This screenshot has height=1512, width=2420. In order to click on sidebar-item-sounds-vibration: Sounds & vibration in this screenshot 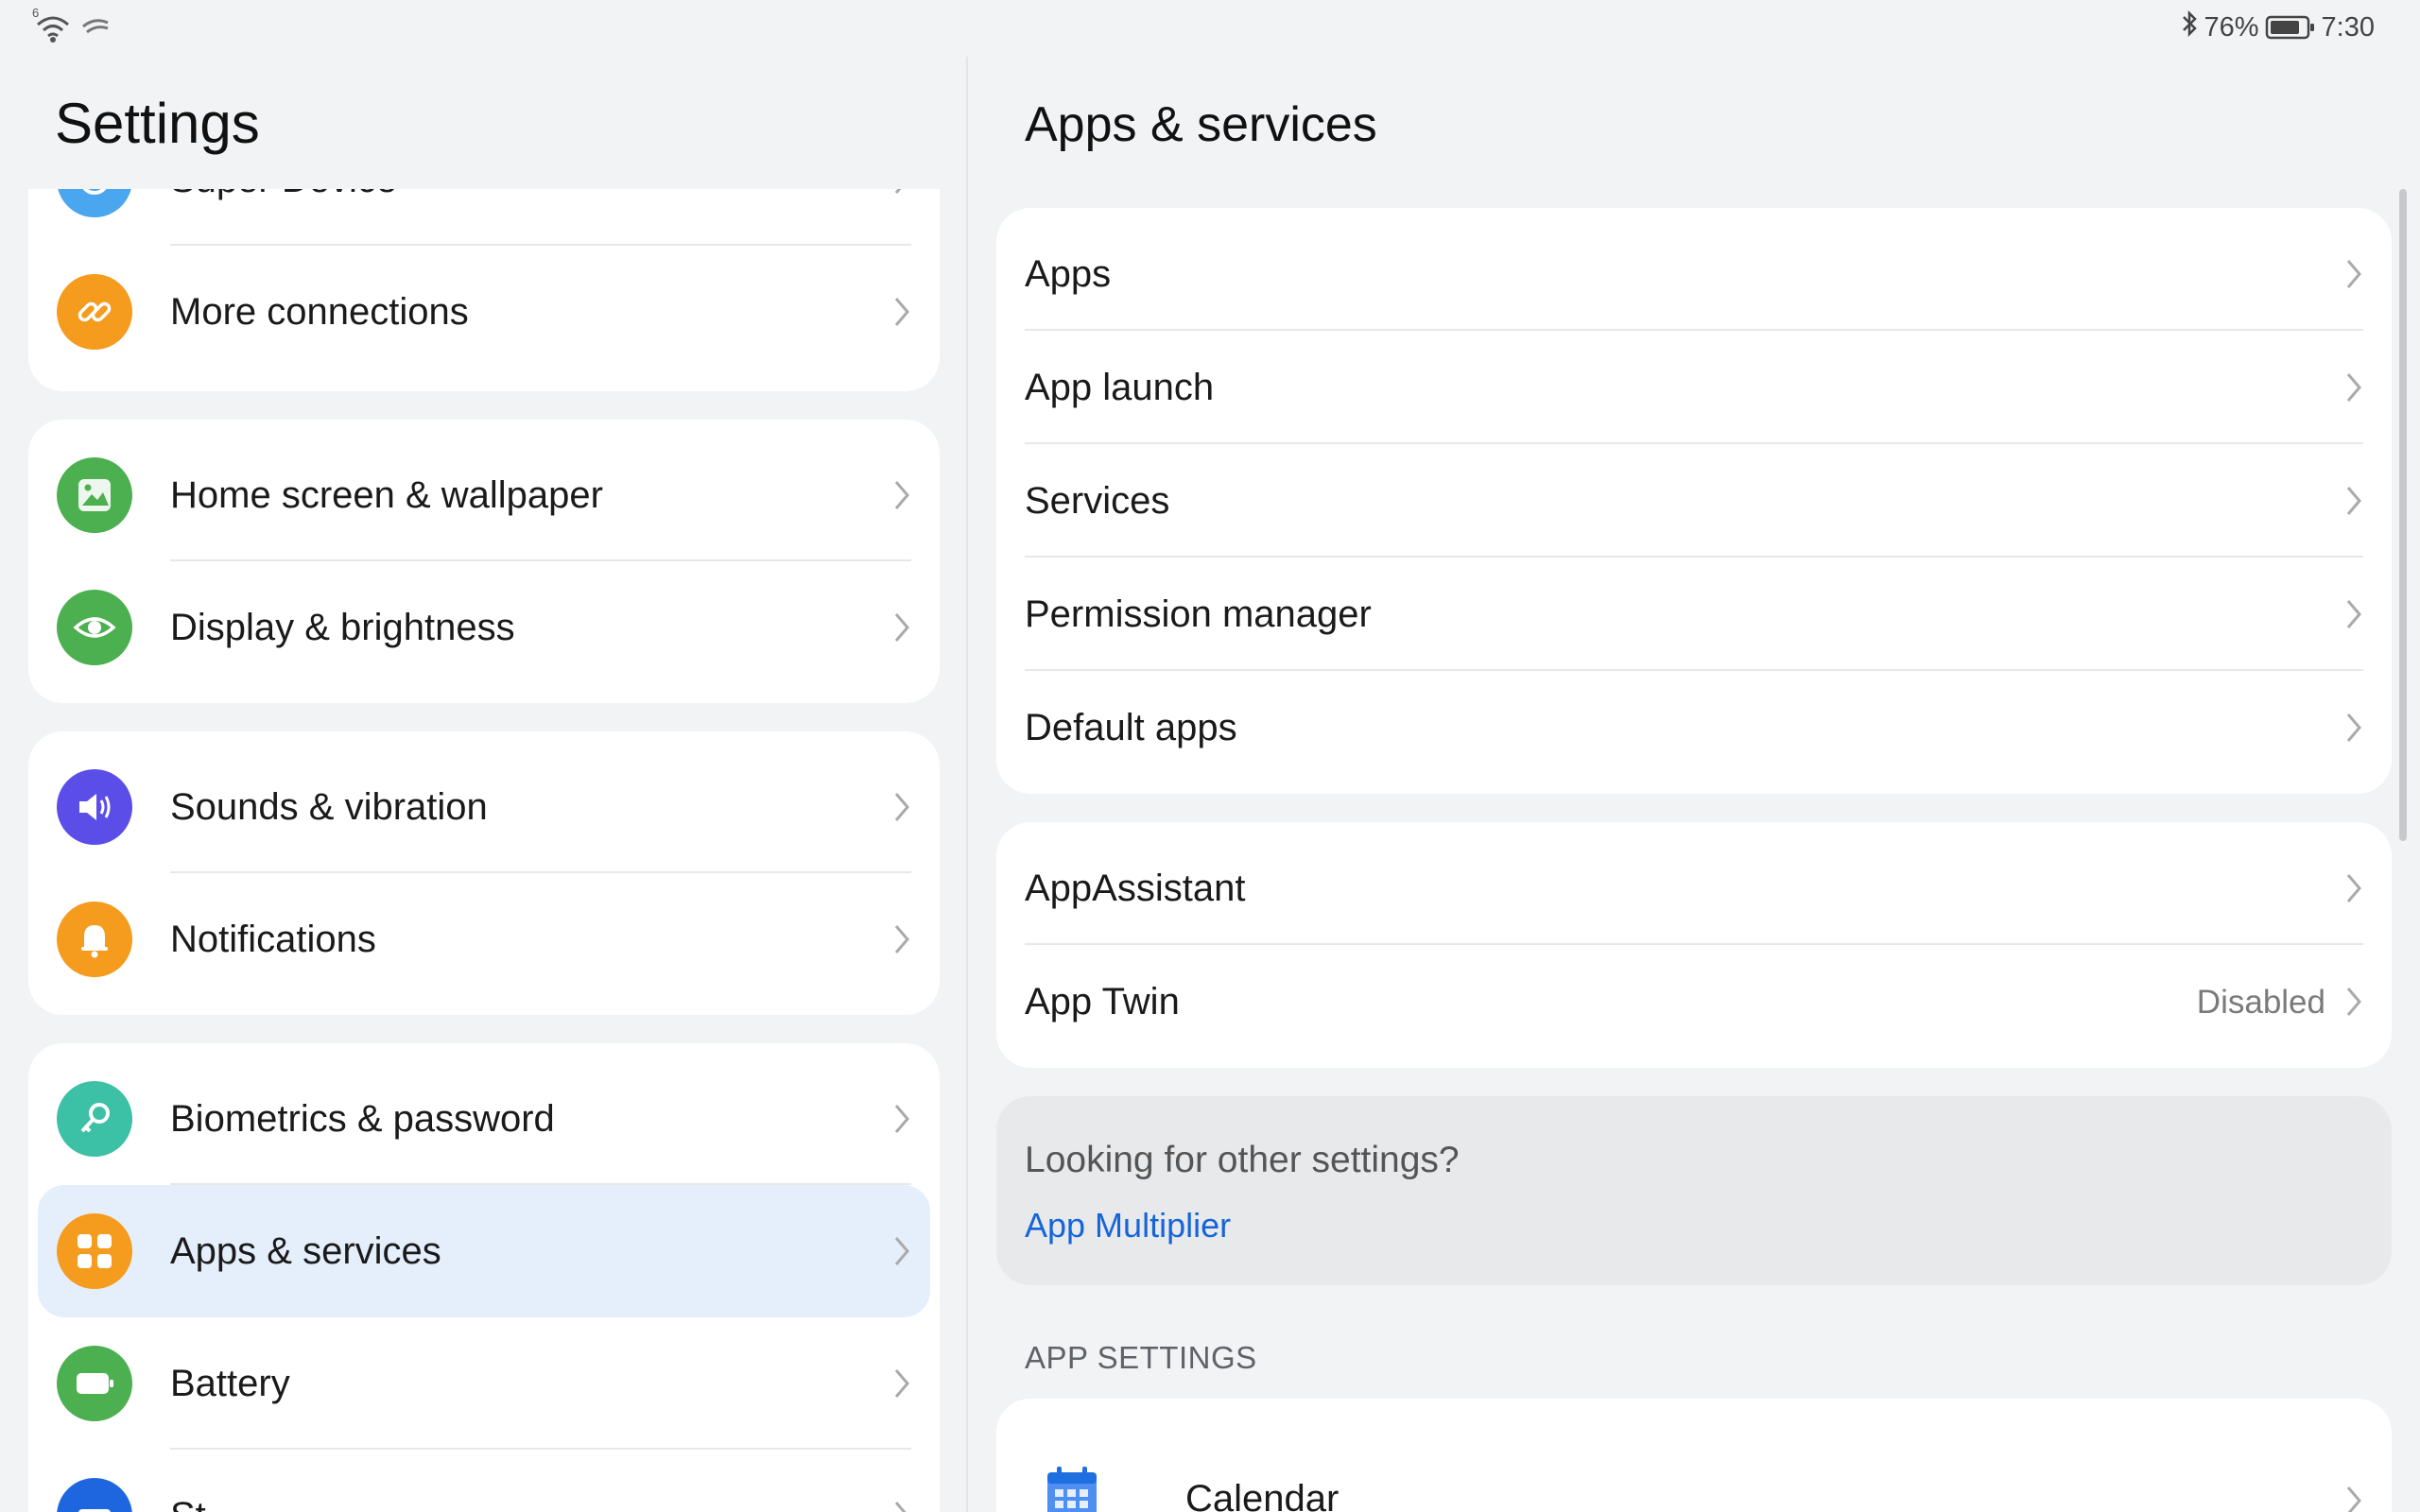, I will do `click(484, 807)`.